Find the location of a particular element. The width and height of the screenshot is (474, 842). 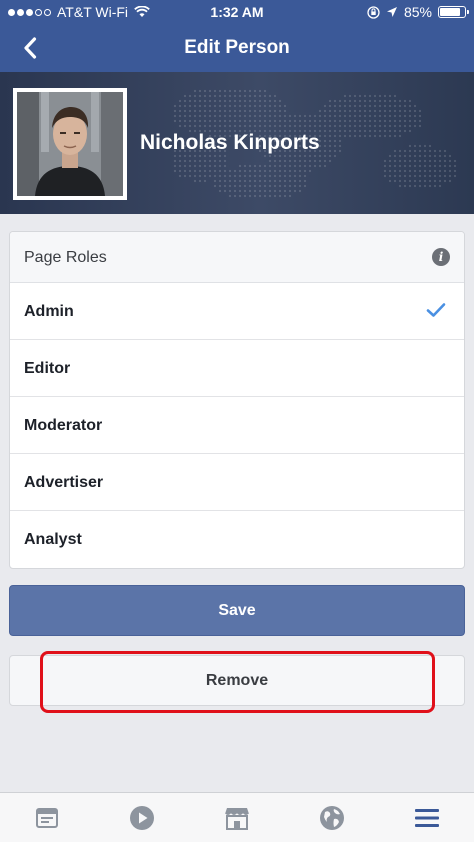

tab-marketplace is located at coordinates (237, 817).